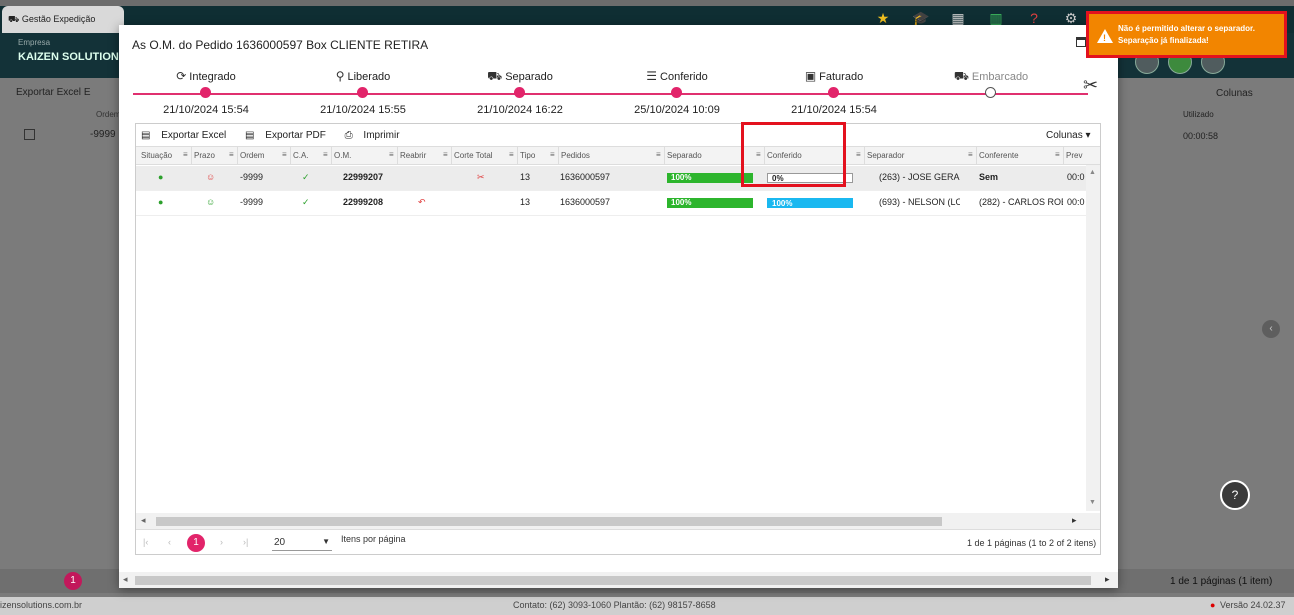 This screenshot has height=615, width=1294. Describe the element at coordinates (1105, 36) in the screenshot. I see `warning-icon: !` at that location.